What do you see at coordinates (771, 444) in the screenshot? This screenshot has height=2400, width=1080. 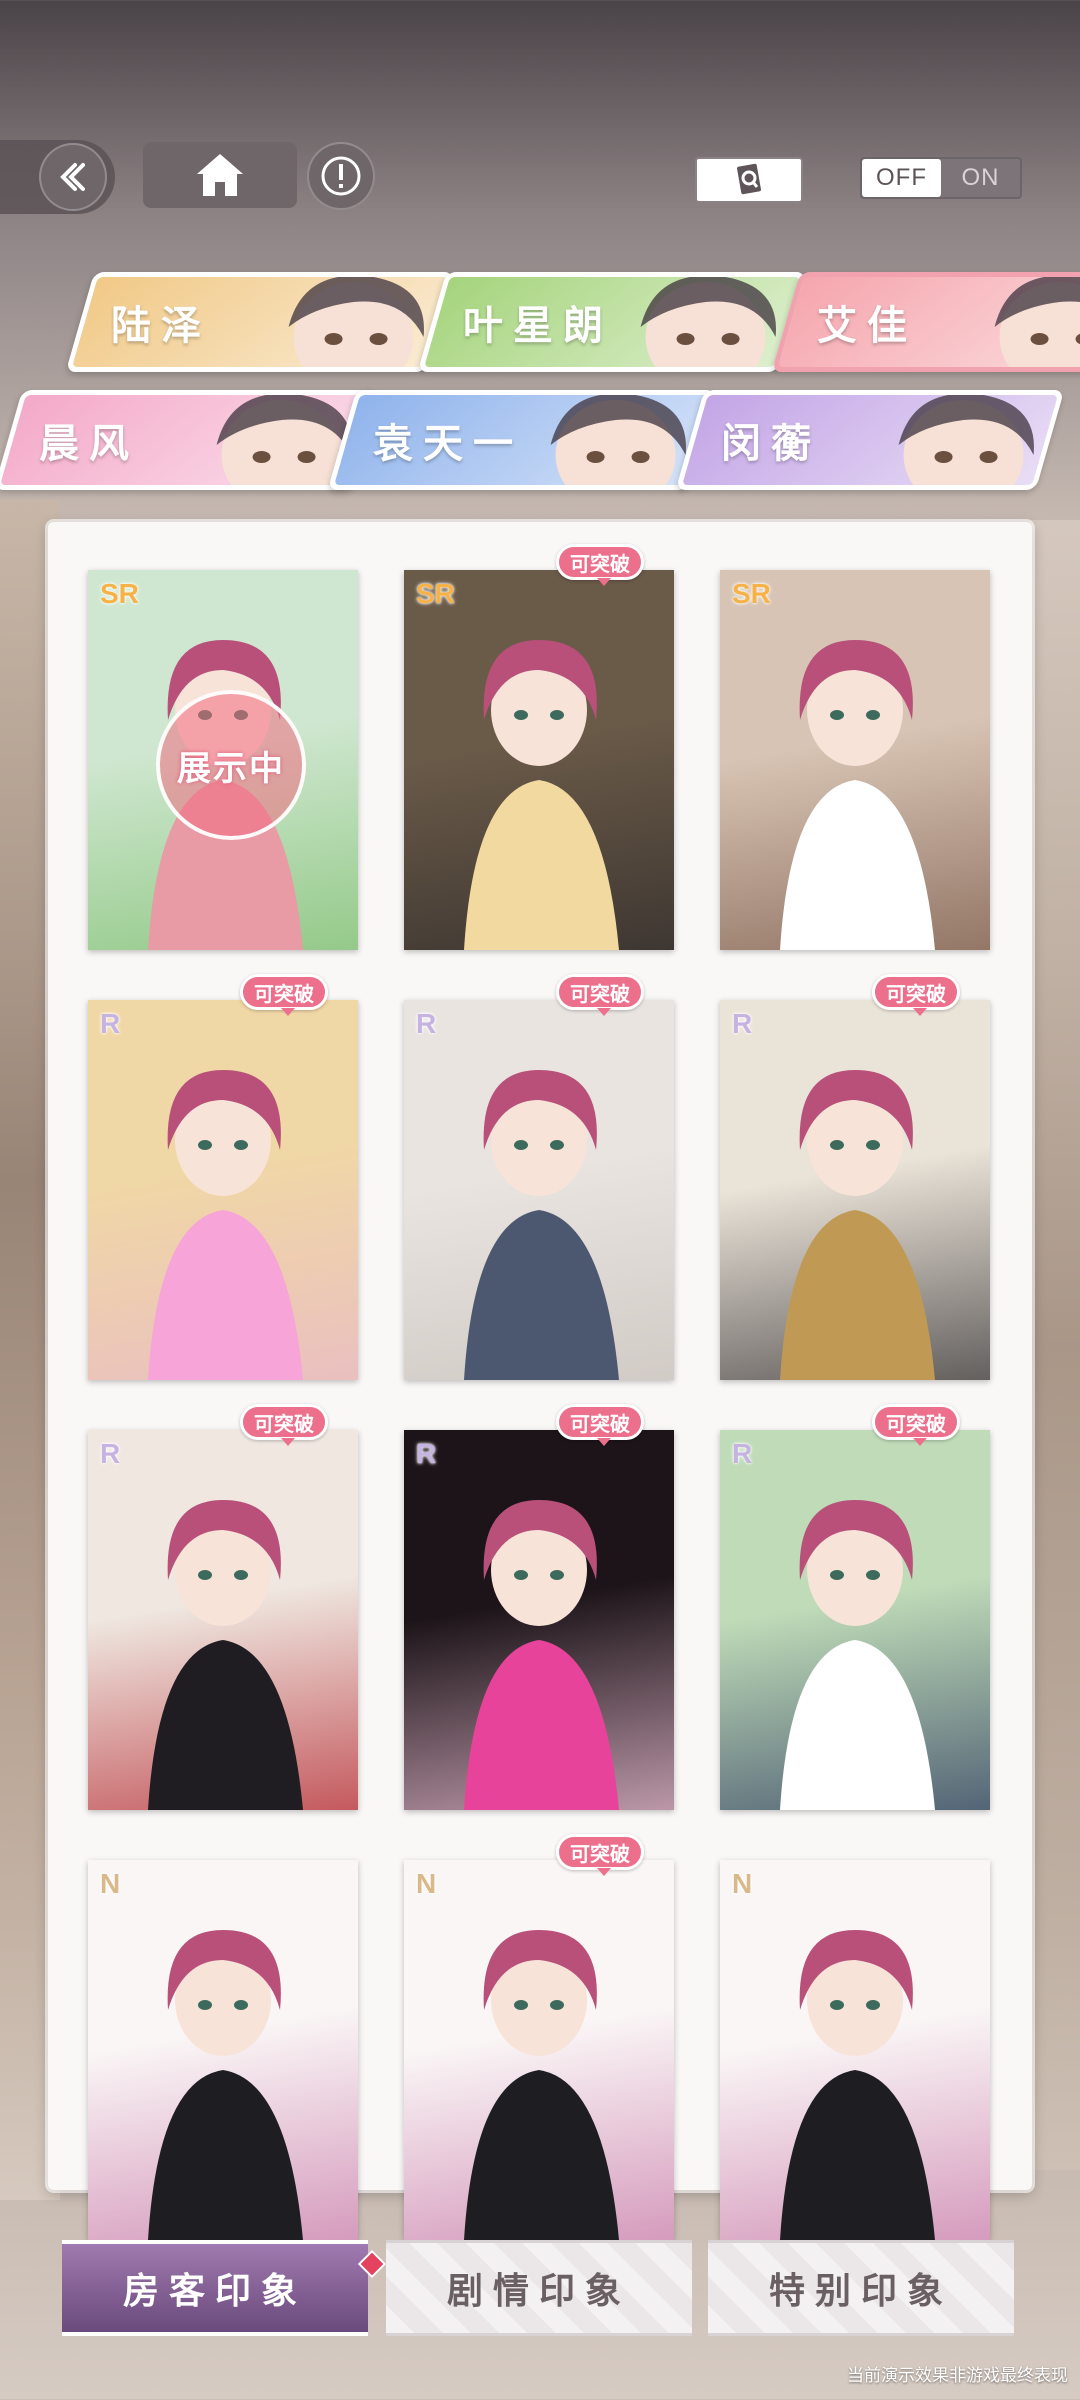 I see `character-name: 闵蘅` at bounding box center [771, 444].